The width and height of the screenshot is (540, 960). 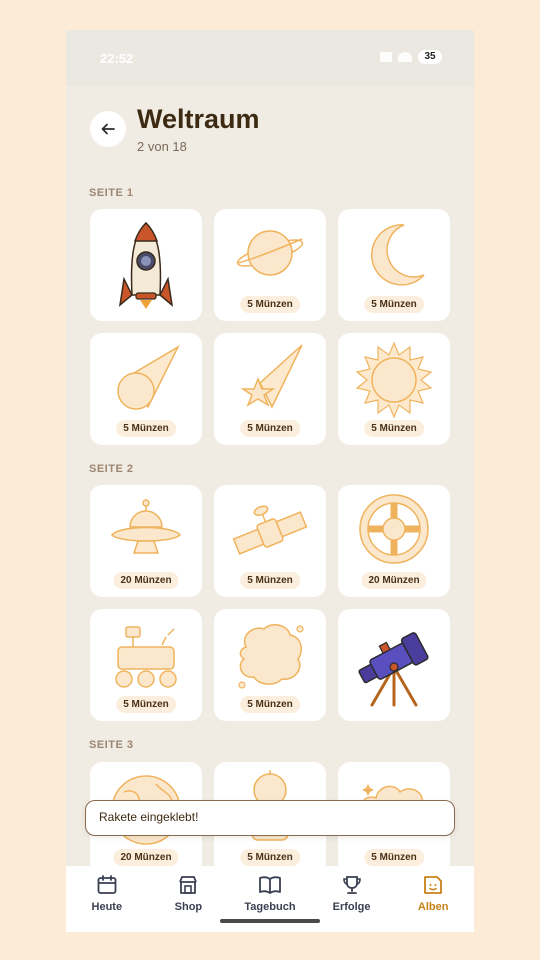 I want to click on sticker-rover: 5 Münzen, so click(x=146, y=665).